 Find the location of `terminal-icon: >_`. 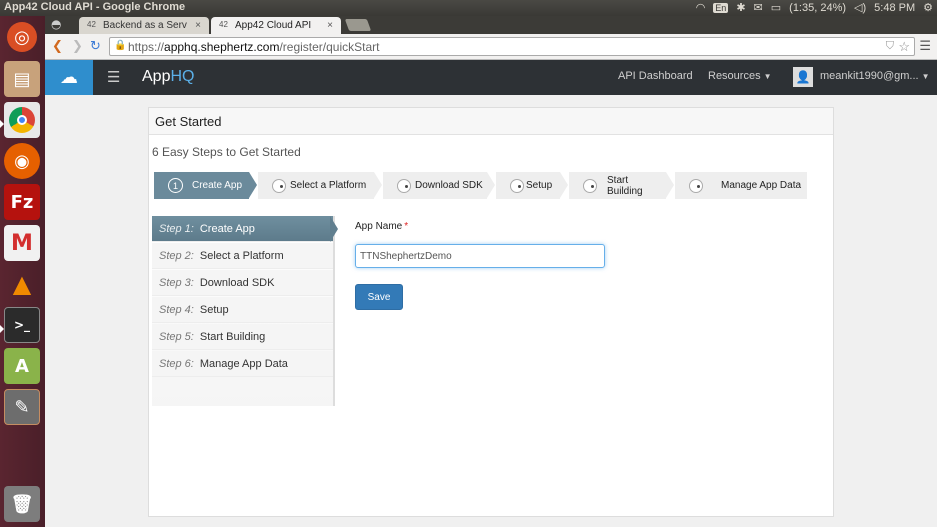

terminal-icon: >_ is located at coordinates (22, 325).